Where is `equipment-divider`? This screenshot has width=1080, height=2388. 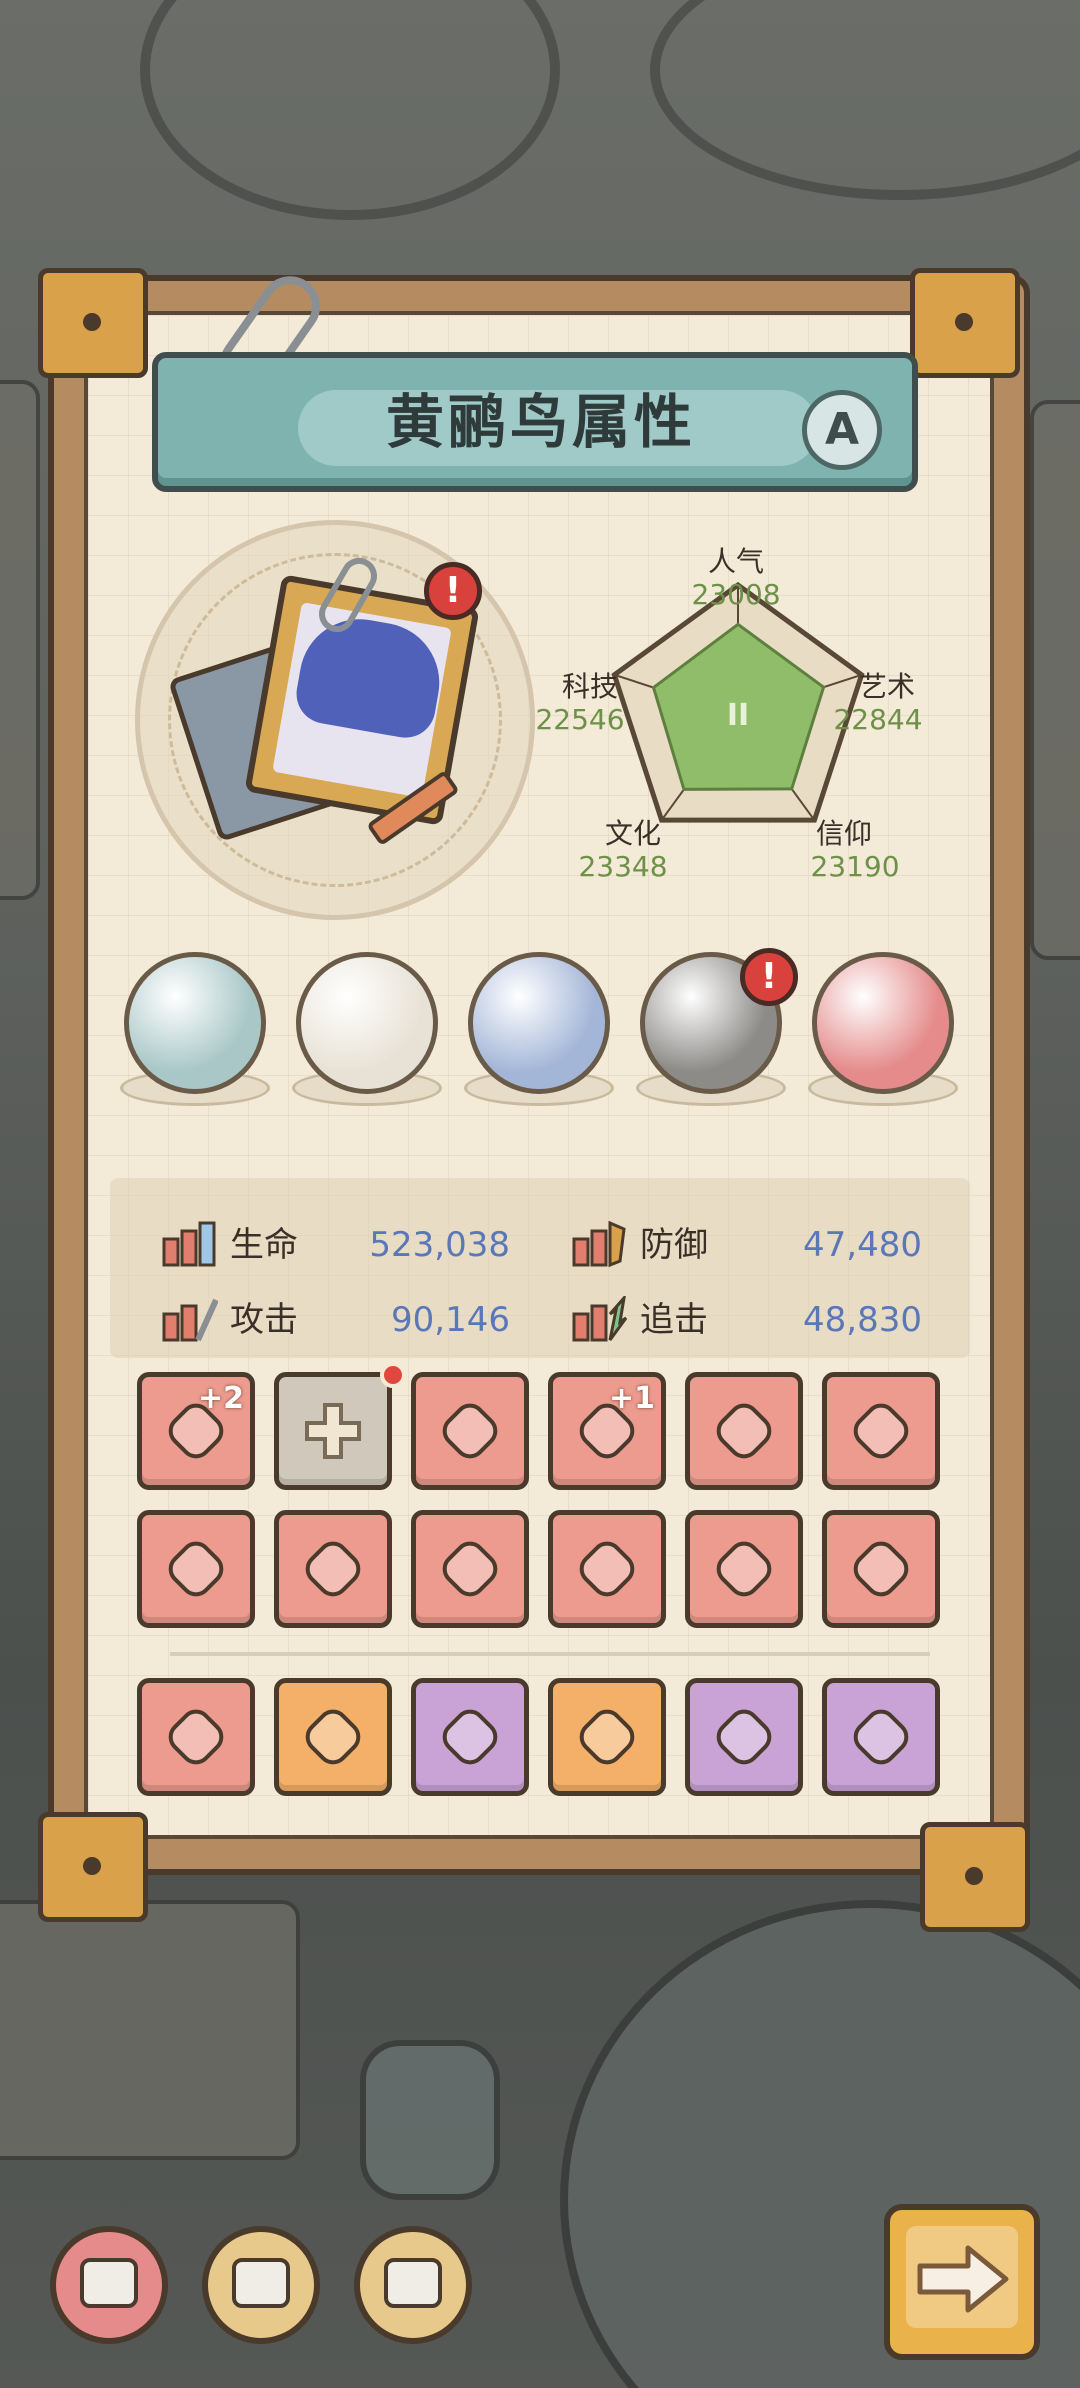 equipment-divider is located at coordinates (550, 1654).